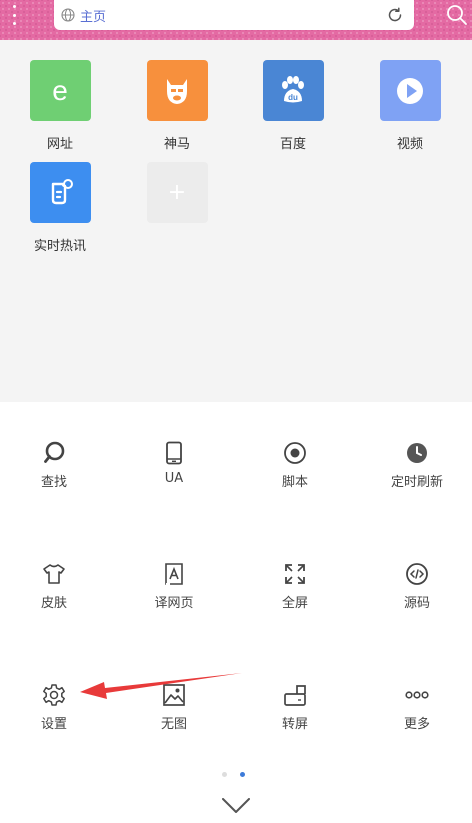  What do you see at coordinates (417, 471) in the screenshot?
I see `menu-item-timed-refresh: 定时刷新` at bounding box center [417, 471].